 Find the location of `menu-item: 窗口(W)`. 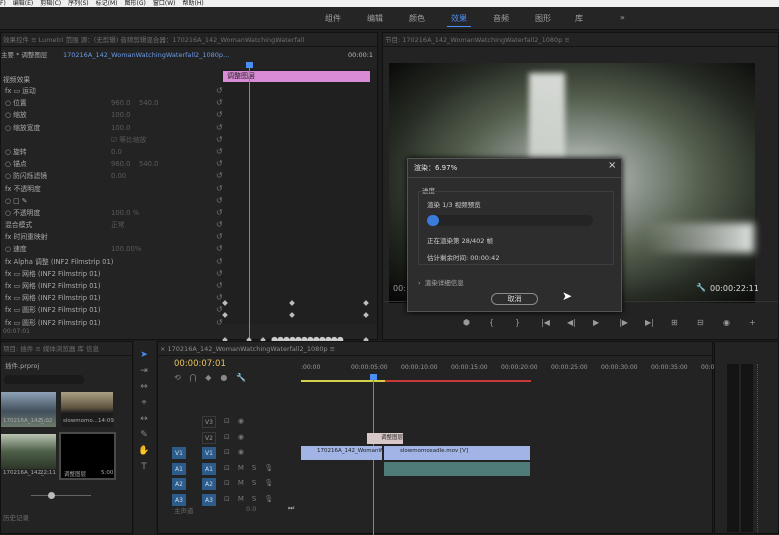

menu-item: 窗口(W) is located at coordinates (164, 3).